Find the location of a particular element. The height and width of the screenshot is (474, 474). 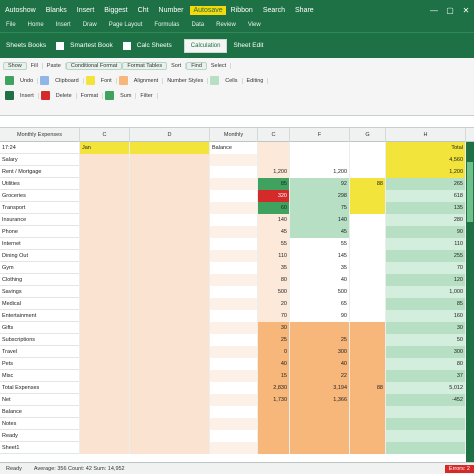

column-header-f: F is located at coordinates (320, 135).